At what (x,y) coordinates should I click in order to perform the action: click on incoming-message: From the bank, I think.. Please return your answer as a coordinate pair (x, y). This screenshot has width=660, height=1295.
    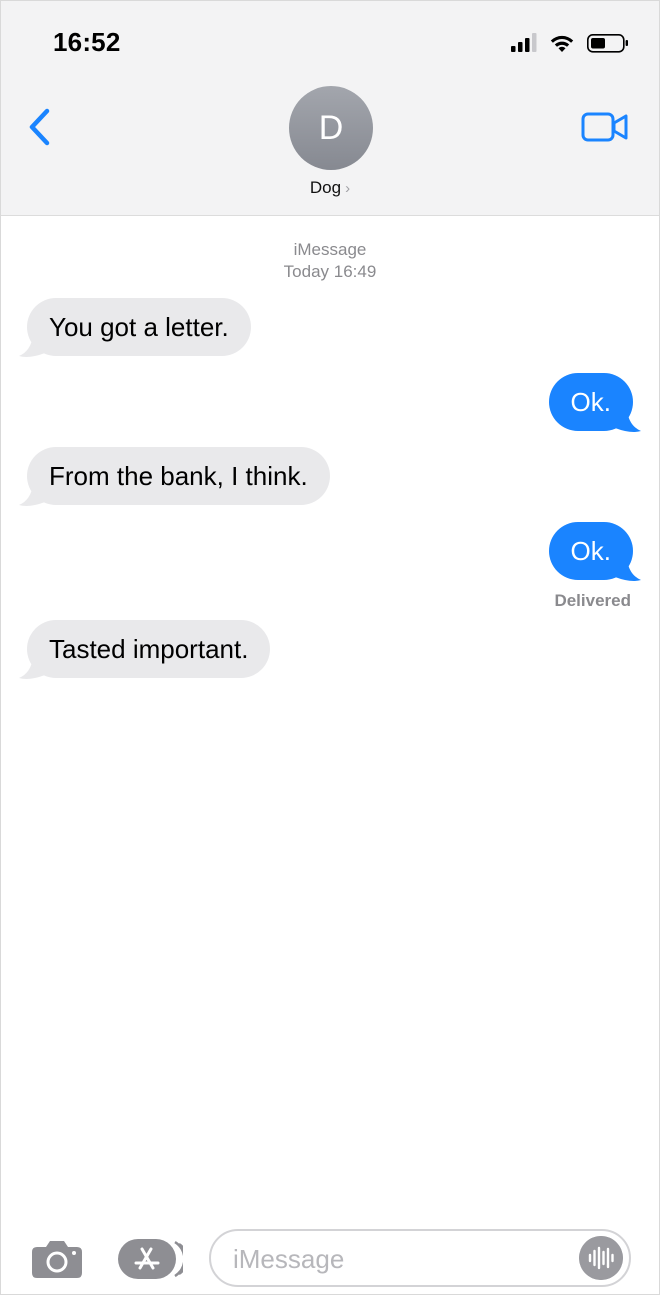
    Looking at the image, I should click on (178, 476).